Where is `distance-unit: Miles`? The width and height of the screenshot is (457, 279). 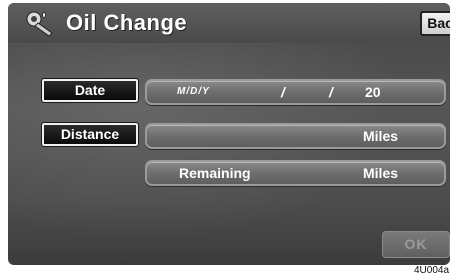 distance-unit: Miles is located at coordinates (381, 136).